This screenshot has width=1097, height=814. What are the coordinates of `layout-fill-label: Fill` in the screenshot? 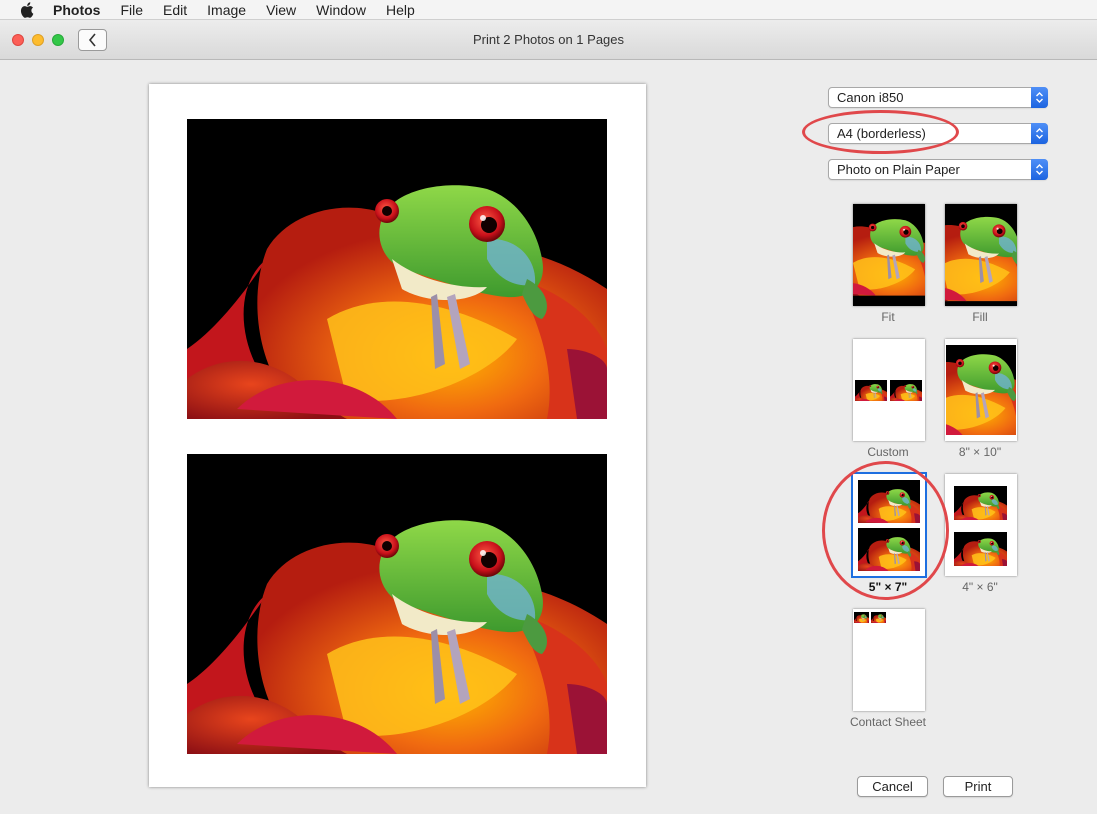 It's located at (980, 317).